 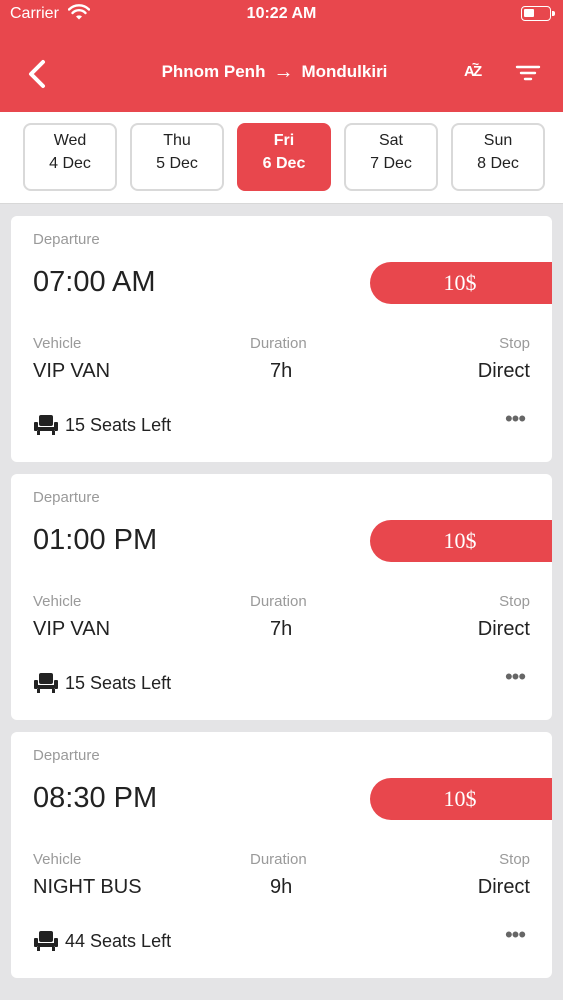 I want to click on date-tab-wed: Wed 4 Dec, so click(x=70, y=157).